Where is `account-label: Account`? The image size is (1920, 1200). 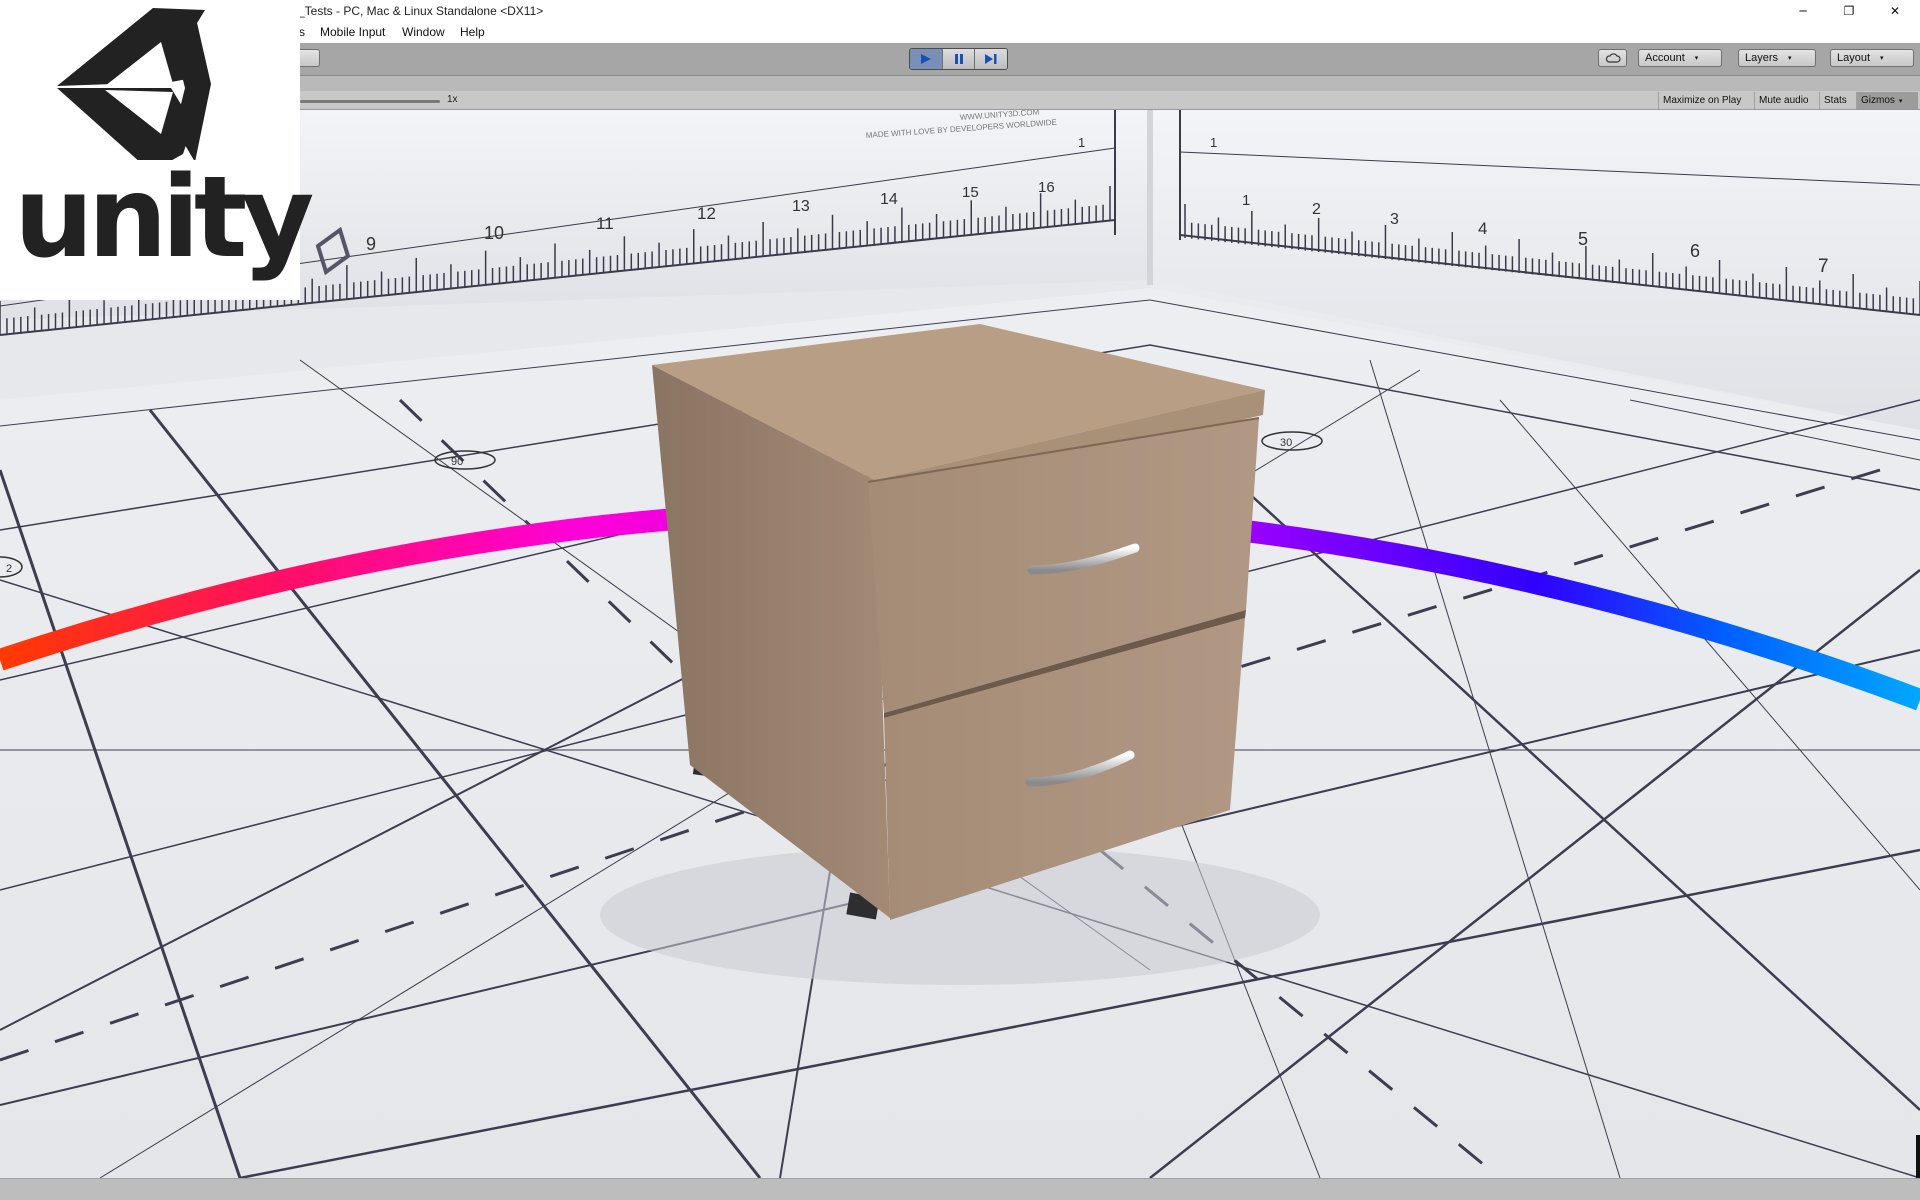 account-label: Account is located at coordinates (1665, 58).